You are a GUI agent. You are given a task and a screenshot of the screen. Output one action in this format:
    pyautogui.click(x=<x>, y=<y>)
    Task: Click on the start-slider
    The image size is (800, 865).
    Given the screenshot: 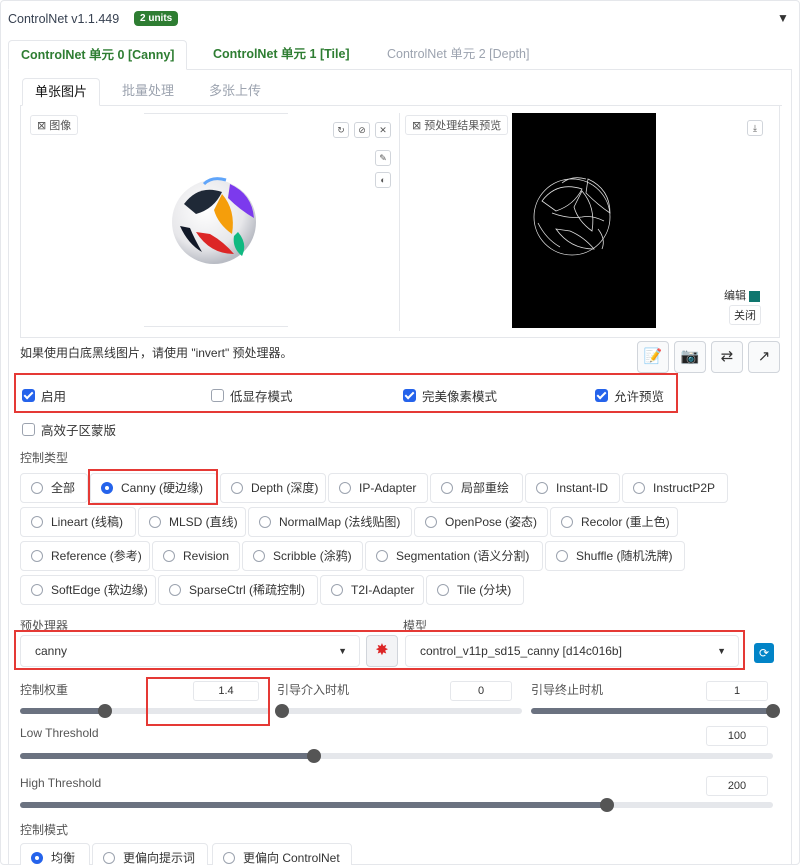 What is the action you would take?
    pyautogui.click(x=398, y=711)
    